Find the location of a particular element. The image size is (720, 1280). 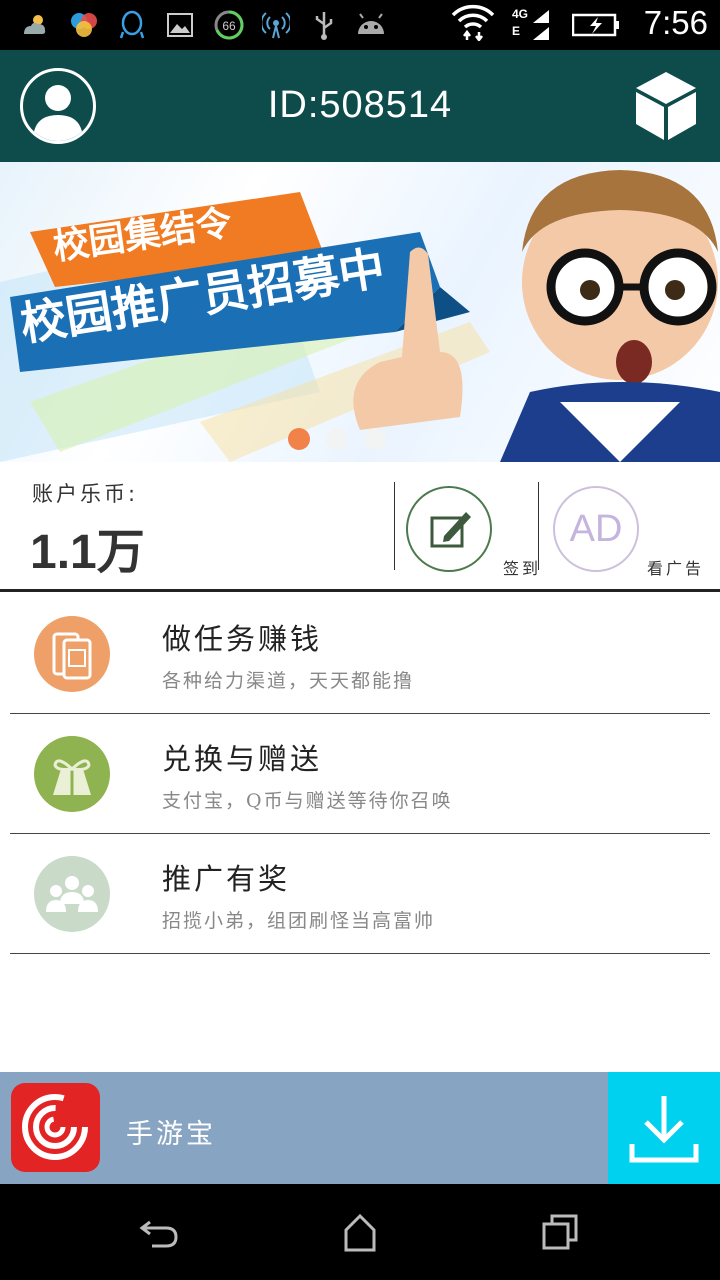

balance-value: 1.1万 is located at coordinates (87, 552).